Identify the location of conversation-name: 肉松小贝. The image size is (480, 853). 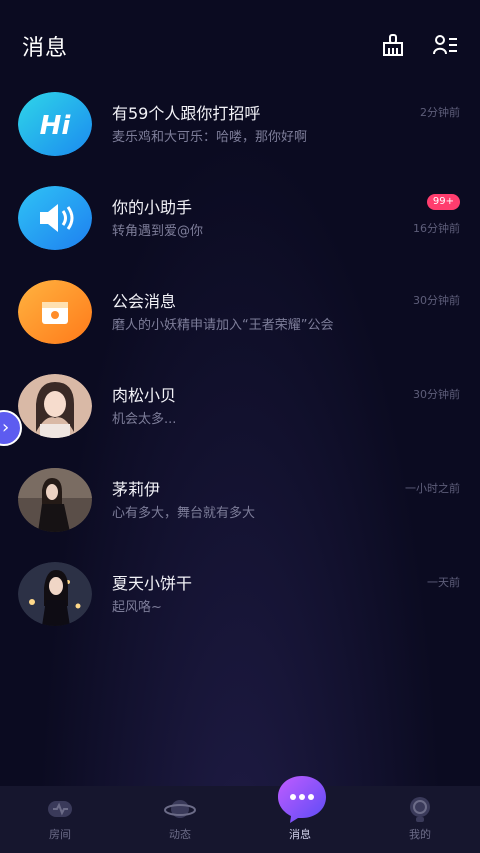
(144, 395).